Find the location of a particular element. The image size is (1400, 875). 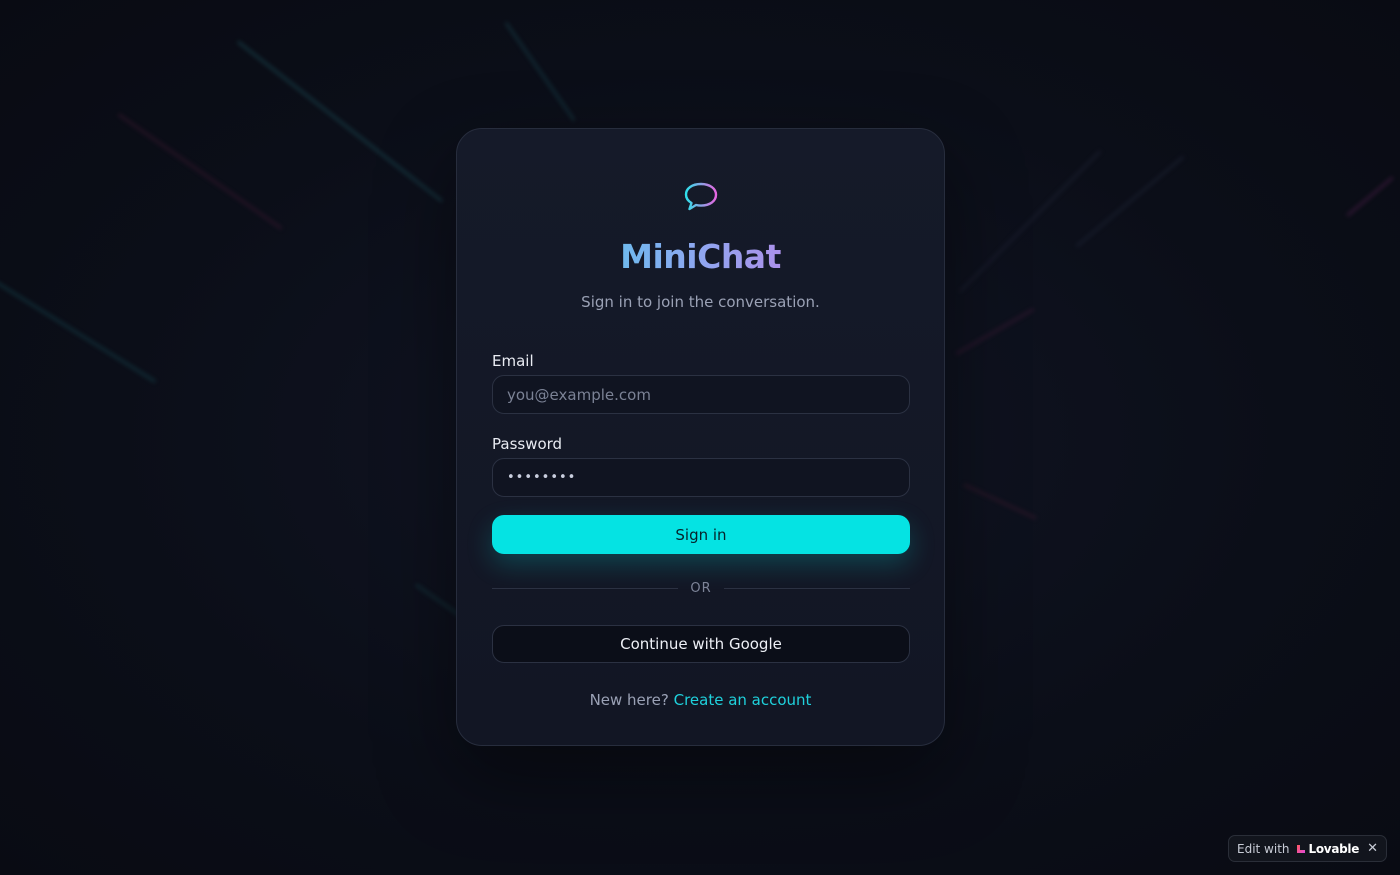

lovable-logo: Lovable is located at coordinates (1328, 848).